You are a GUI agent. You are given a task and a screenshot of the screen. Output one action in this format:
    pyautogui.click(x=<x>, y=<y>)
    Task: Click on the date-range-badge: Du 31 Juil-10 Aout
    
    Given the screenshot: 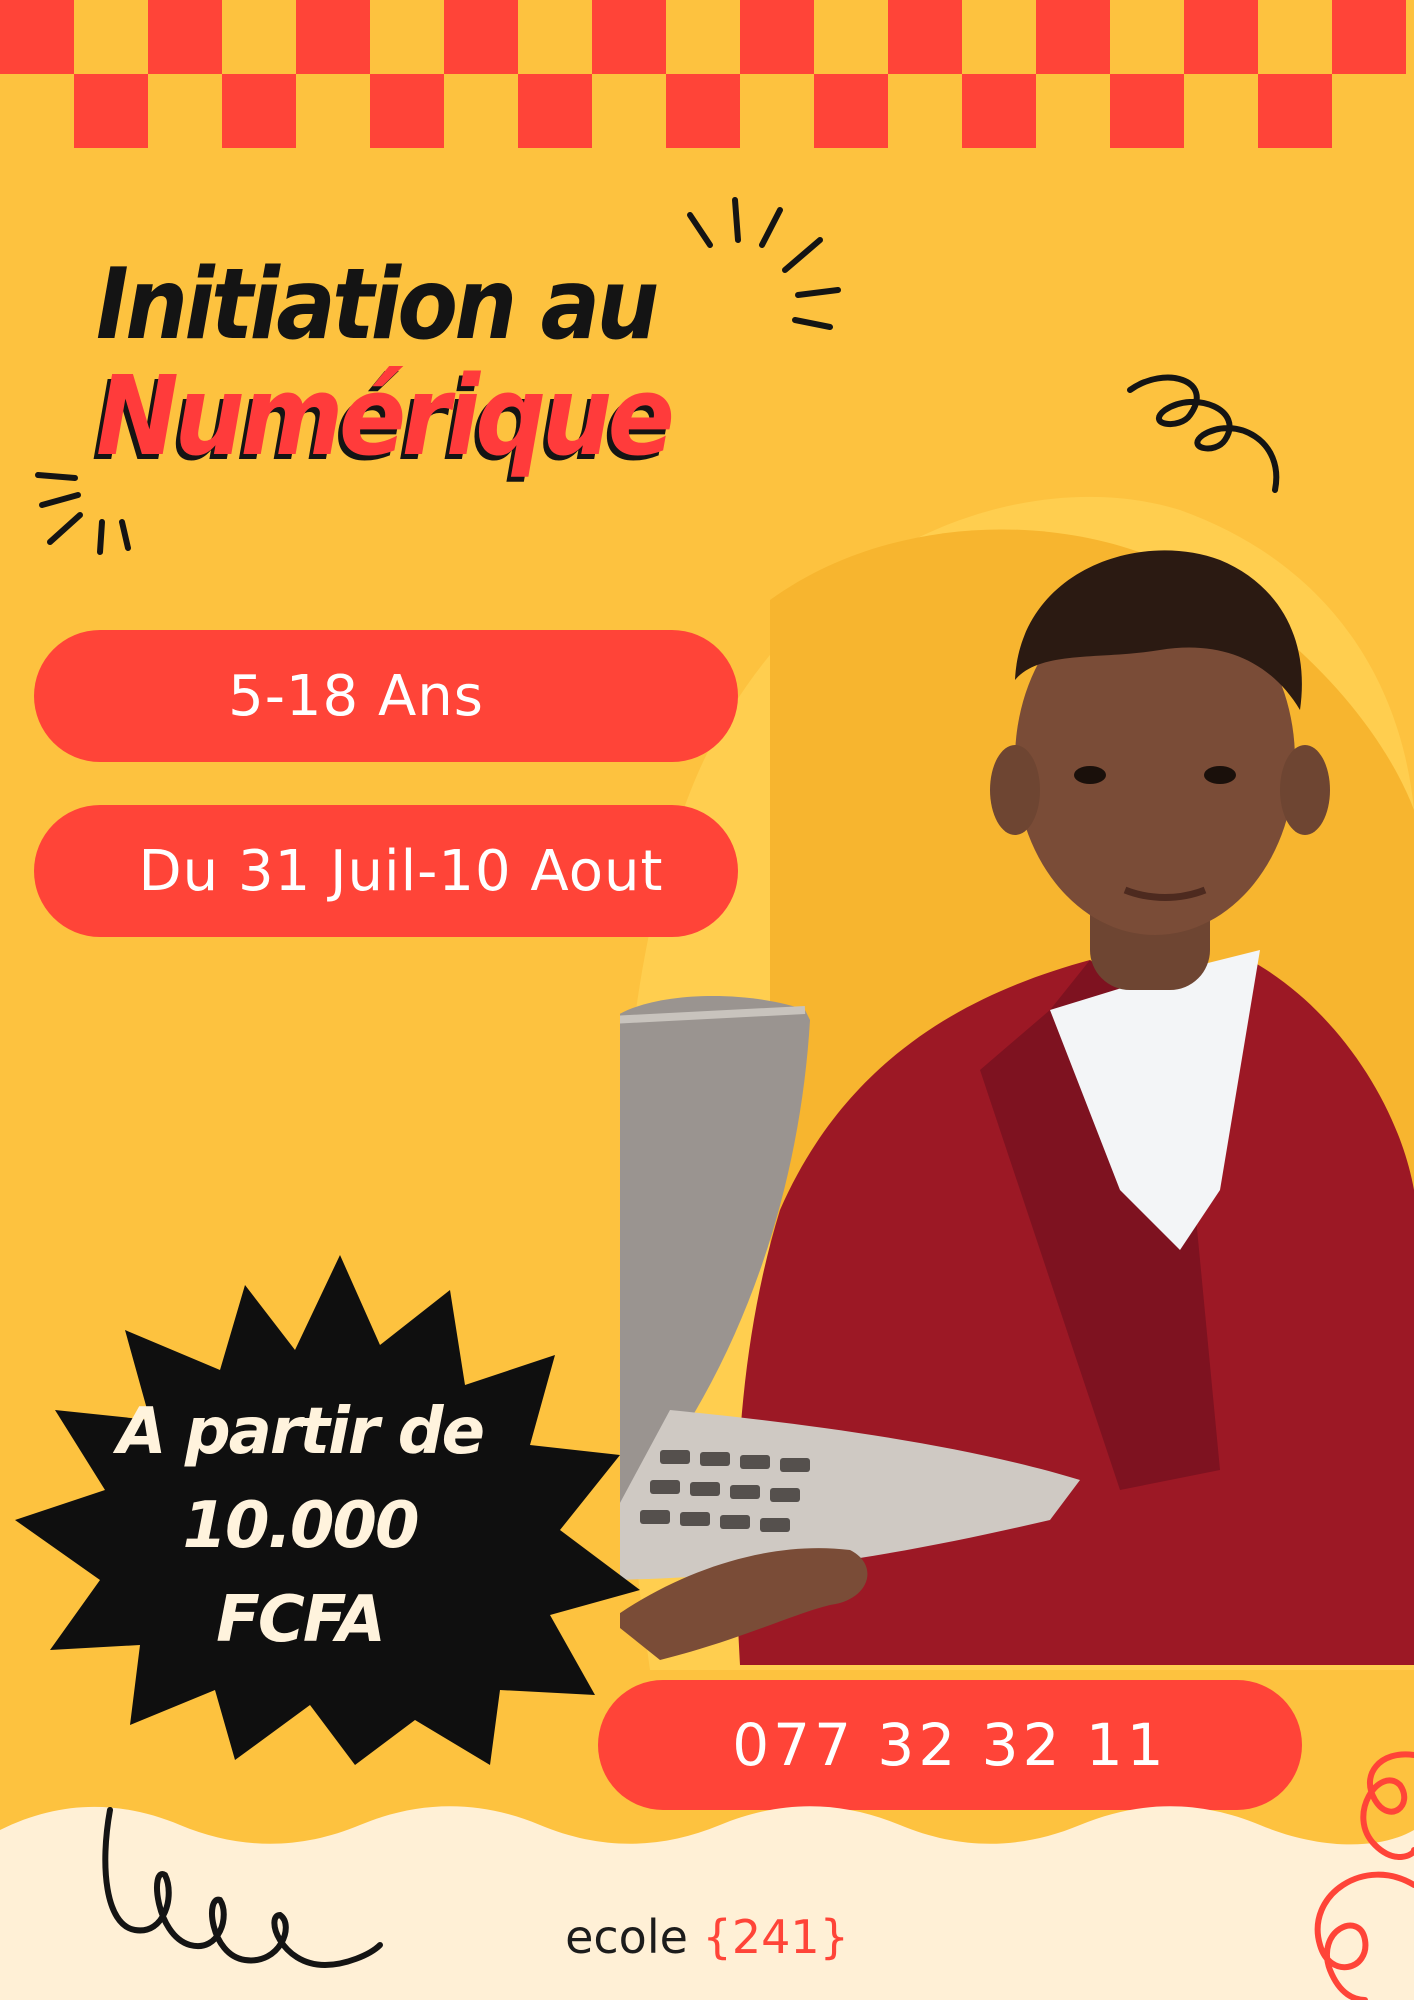 What is the action you would take?
    pyautogui.click(x=386, y=871)
    